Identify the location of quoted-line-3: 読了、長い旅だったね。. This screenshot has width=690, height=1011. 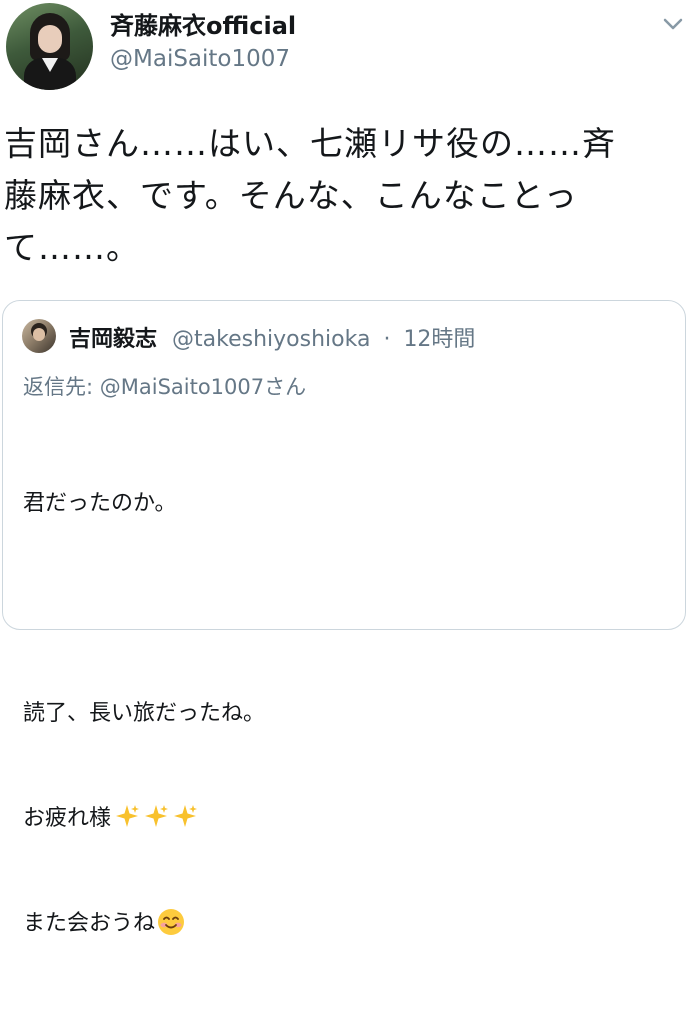
(144, 713).